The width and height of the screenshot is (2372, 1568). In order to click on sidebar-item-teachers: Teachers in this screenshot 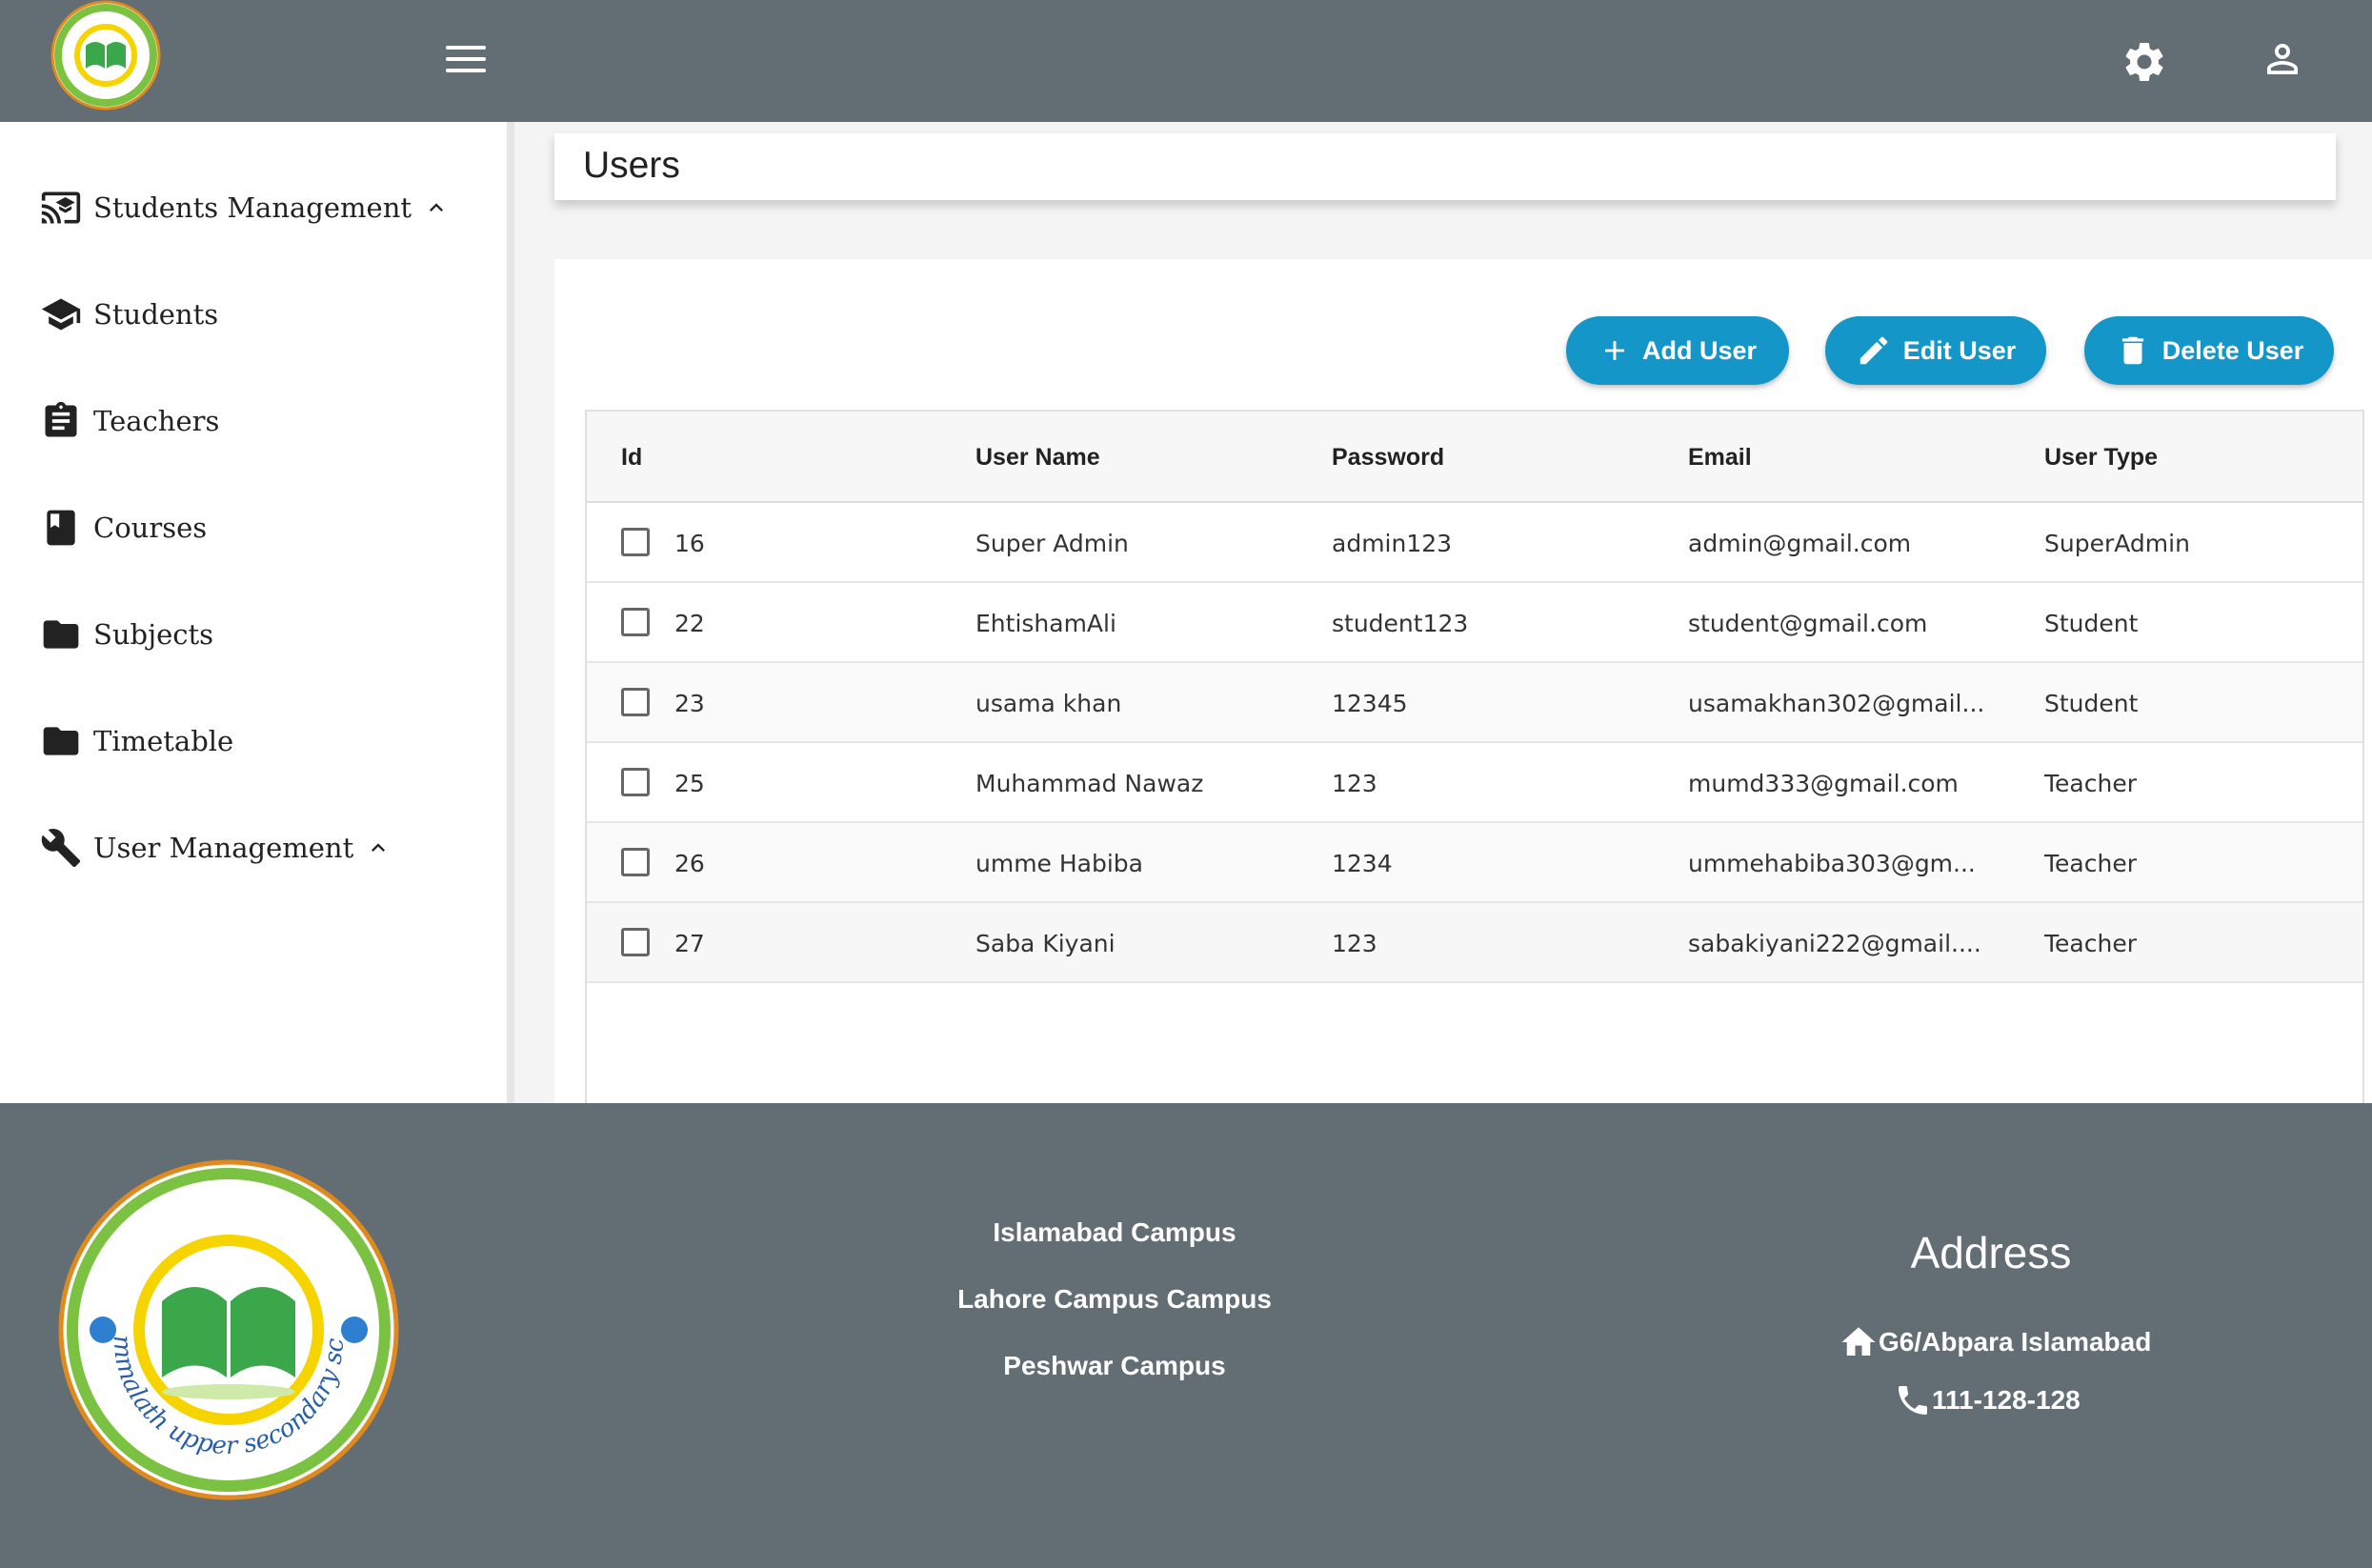, I will do `click(128, 421)`.